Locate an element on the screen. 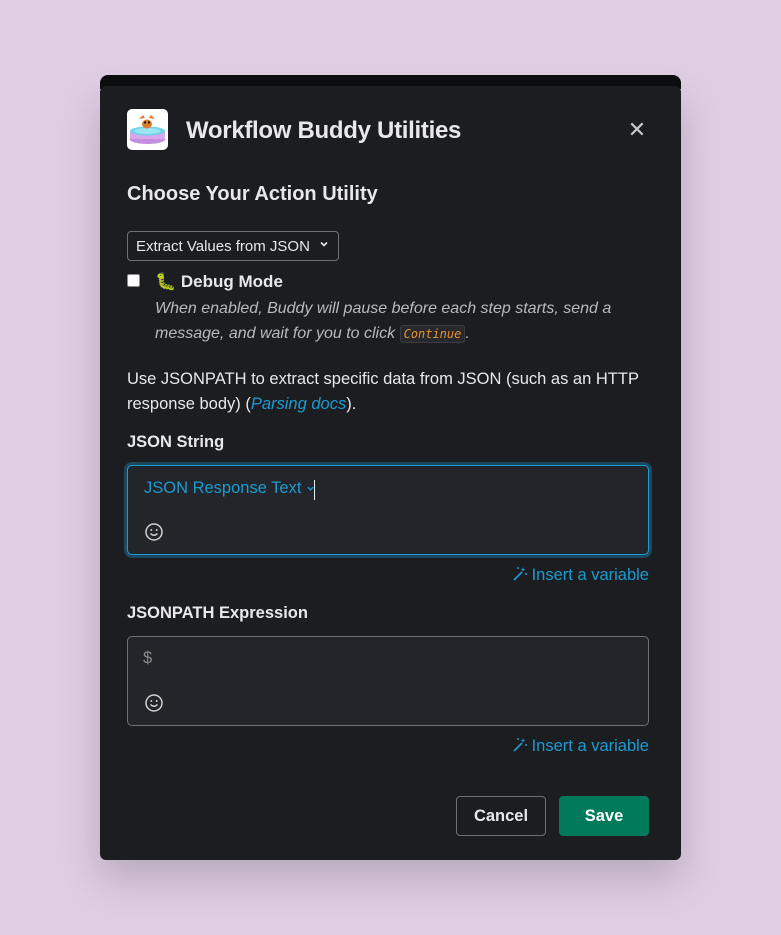 The width and height of the screenshot is (781, 935). json-string-field: JSON Response Text is located at coordinates (388, 510).